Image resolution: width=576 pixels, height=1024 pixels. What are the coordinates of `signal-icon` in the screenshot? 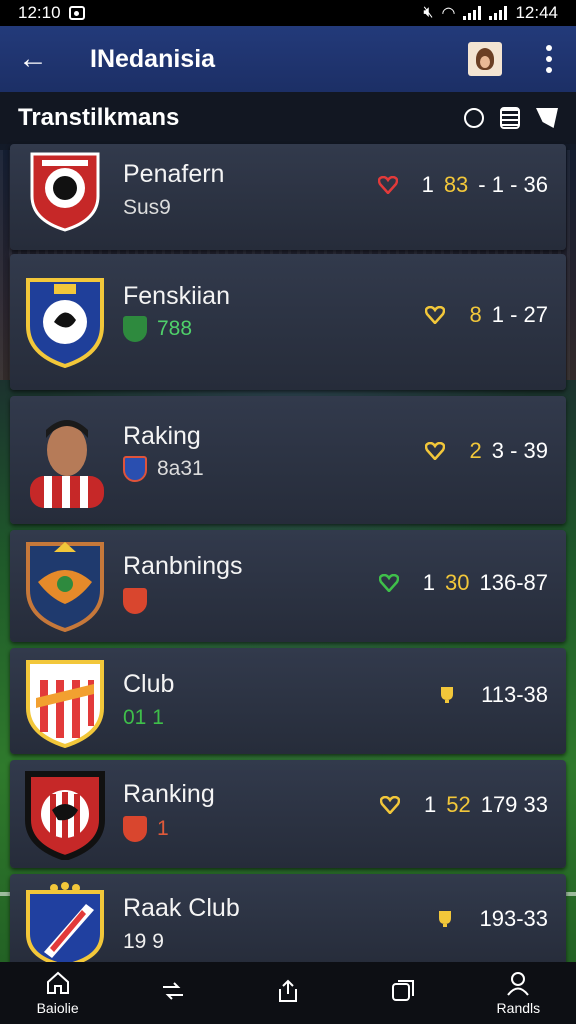 It's located at (472, 13).